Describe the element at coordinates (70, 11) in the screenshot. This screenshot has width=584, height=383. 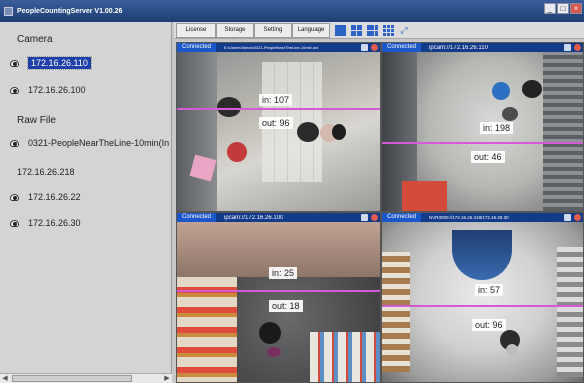
I see `window-title: PeopleCountingServer V1.00.26` at that location.